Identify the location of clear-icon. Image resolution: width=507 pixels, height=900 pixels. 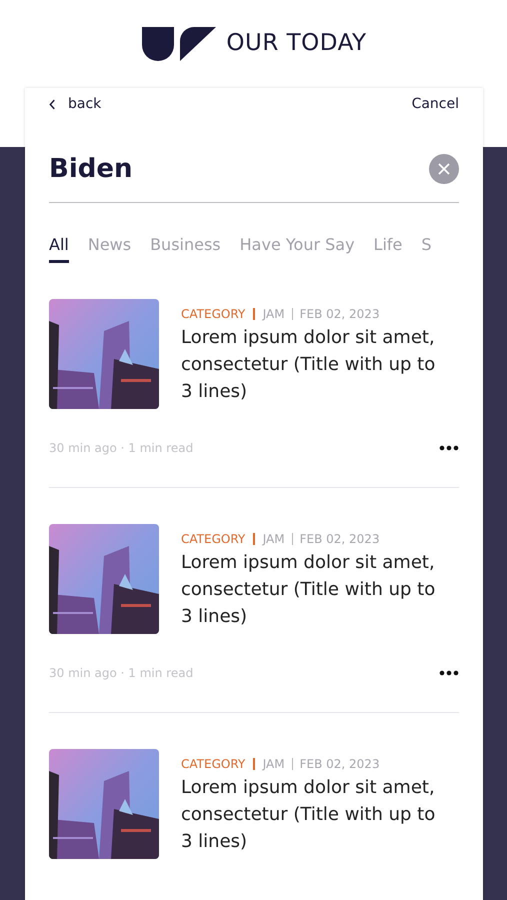
(444, 169).